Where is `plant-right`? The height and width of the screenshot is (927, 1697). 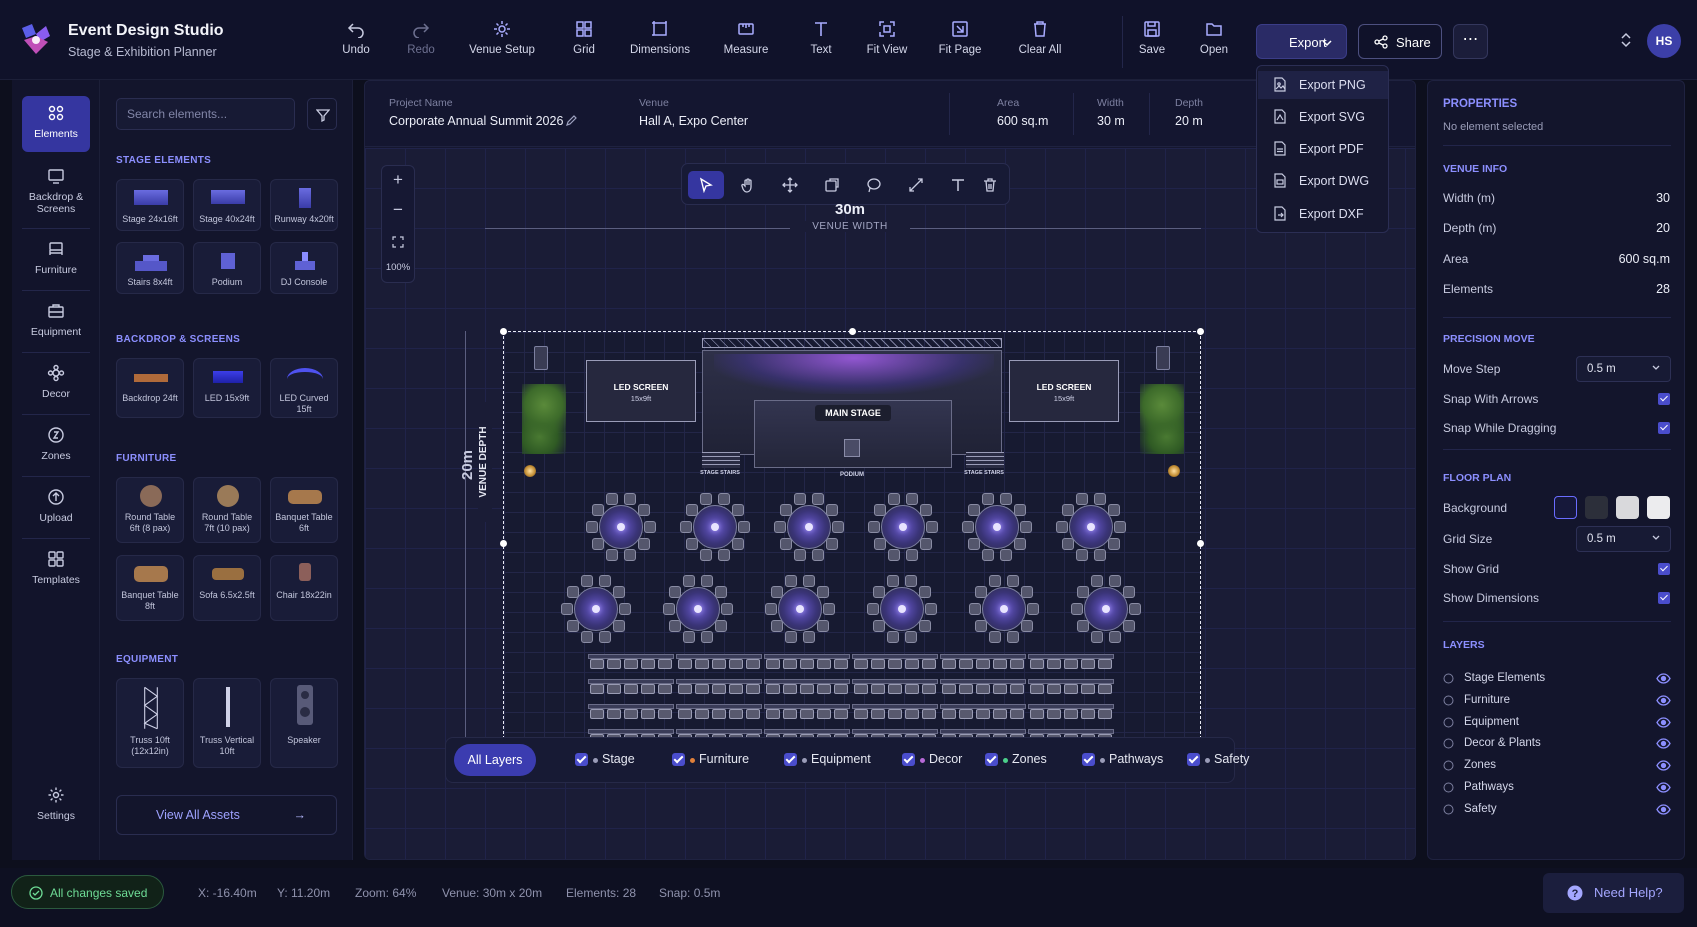 plant-right is located at coordinates (1162, 419).